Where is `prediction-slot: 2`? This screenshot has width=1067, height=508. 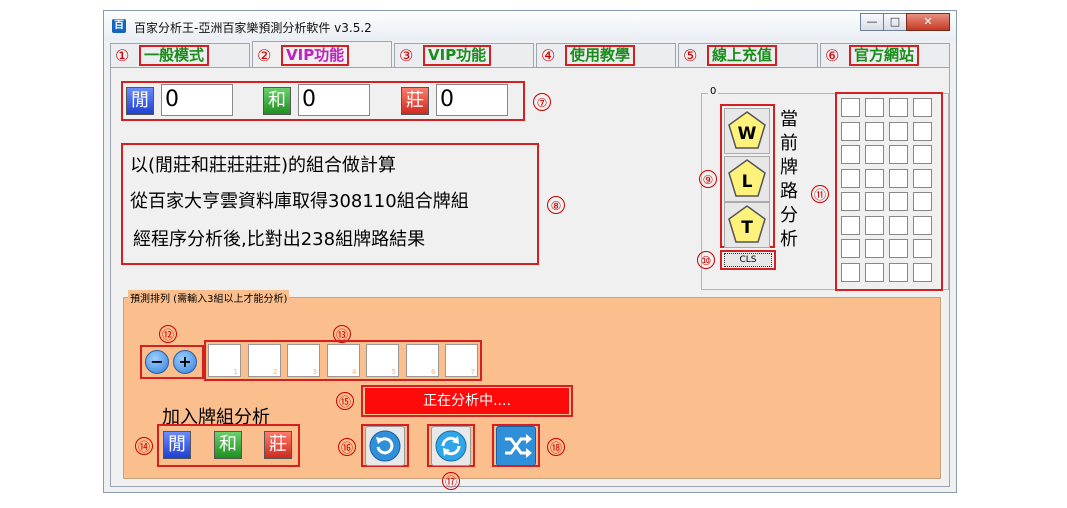 prediction-slot: 2 is located at coordinates (264, 360).